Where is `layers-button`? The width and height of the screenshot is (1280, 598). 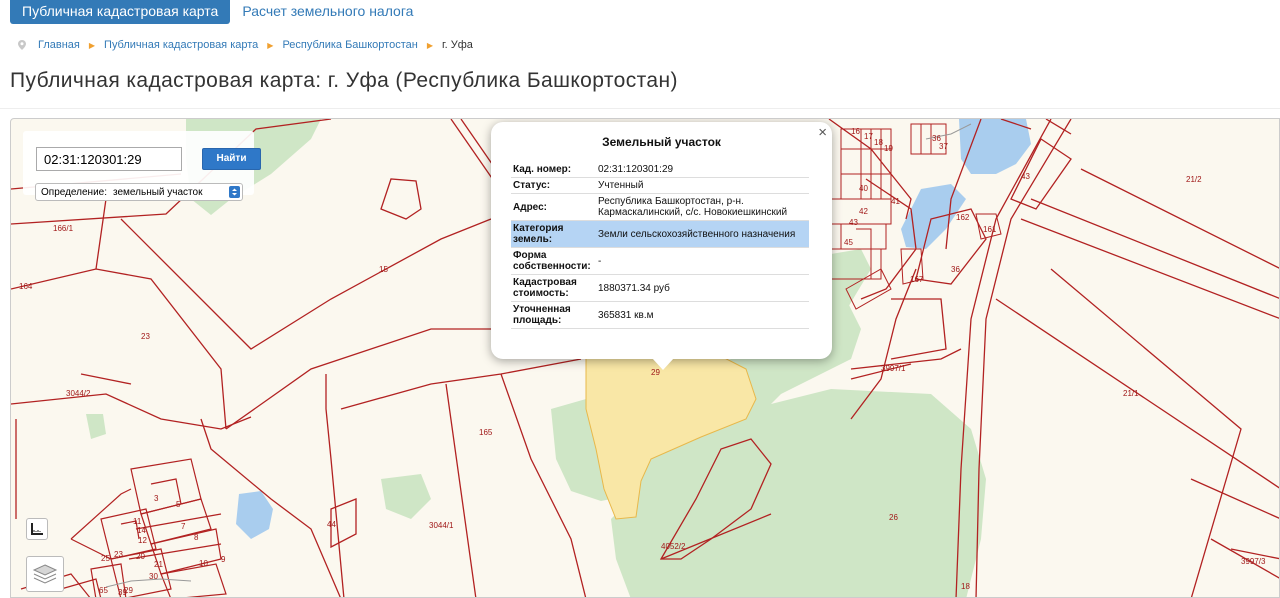 layers-button is located at coordinates (45, 574).